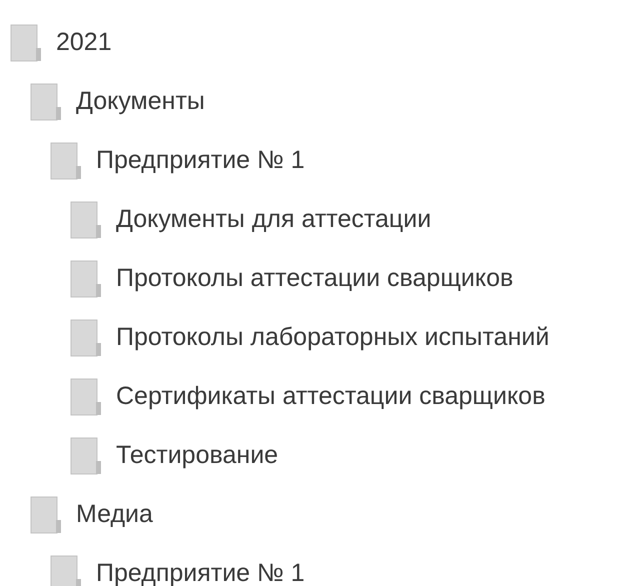 The image size is (643, 586). I want to click on folder-name: Документы для аттестации, so click(274, 219).